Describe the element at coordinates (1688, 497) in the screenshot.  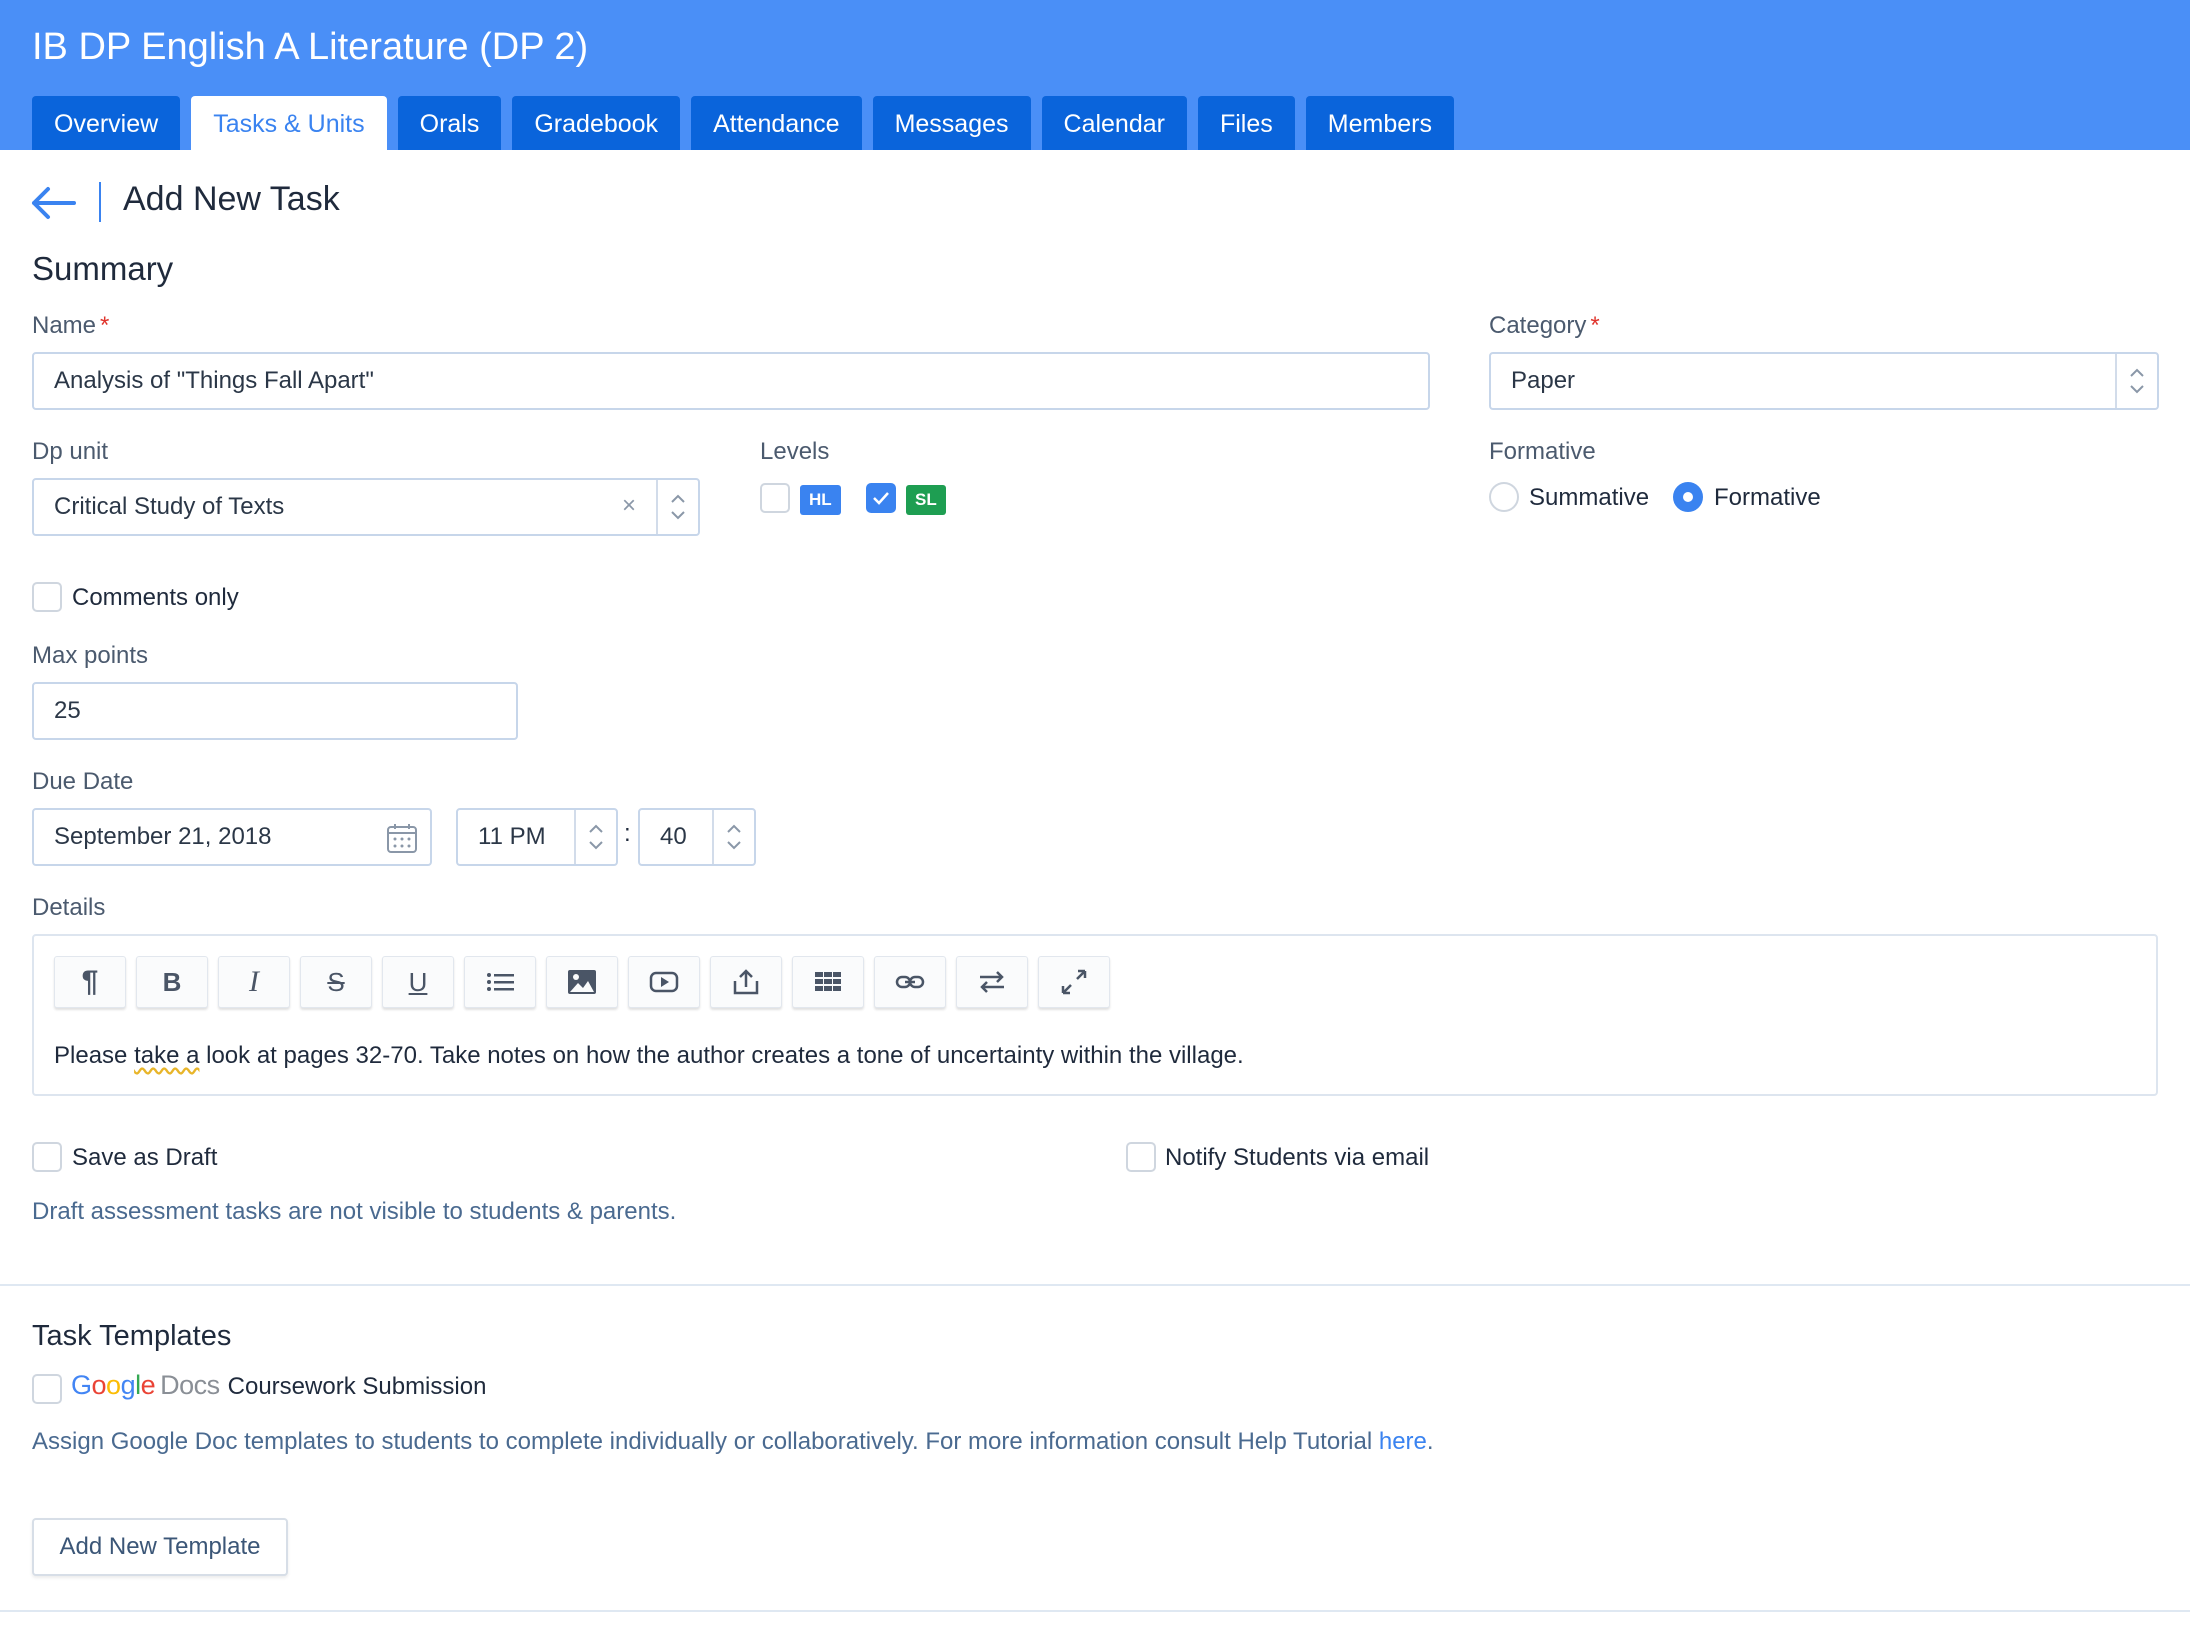
I see `formative-radio` at that location.